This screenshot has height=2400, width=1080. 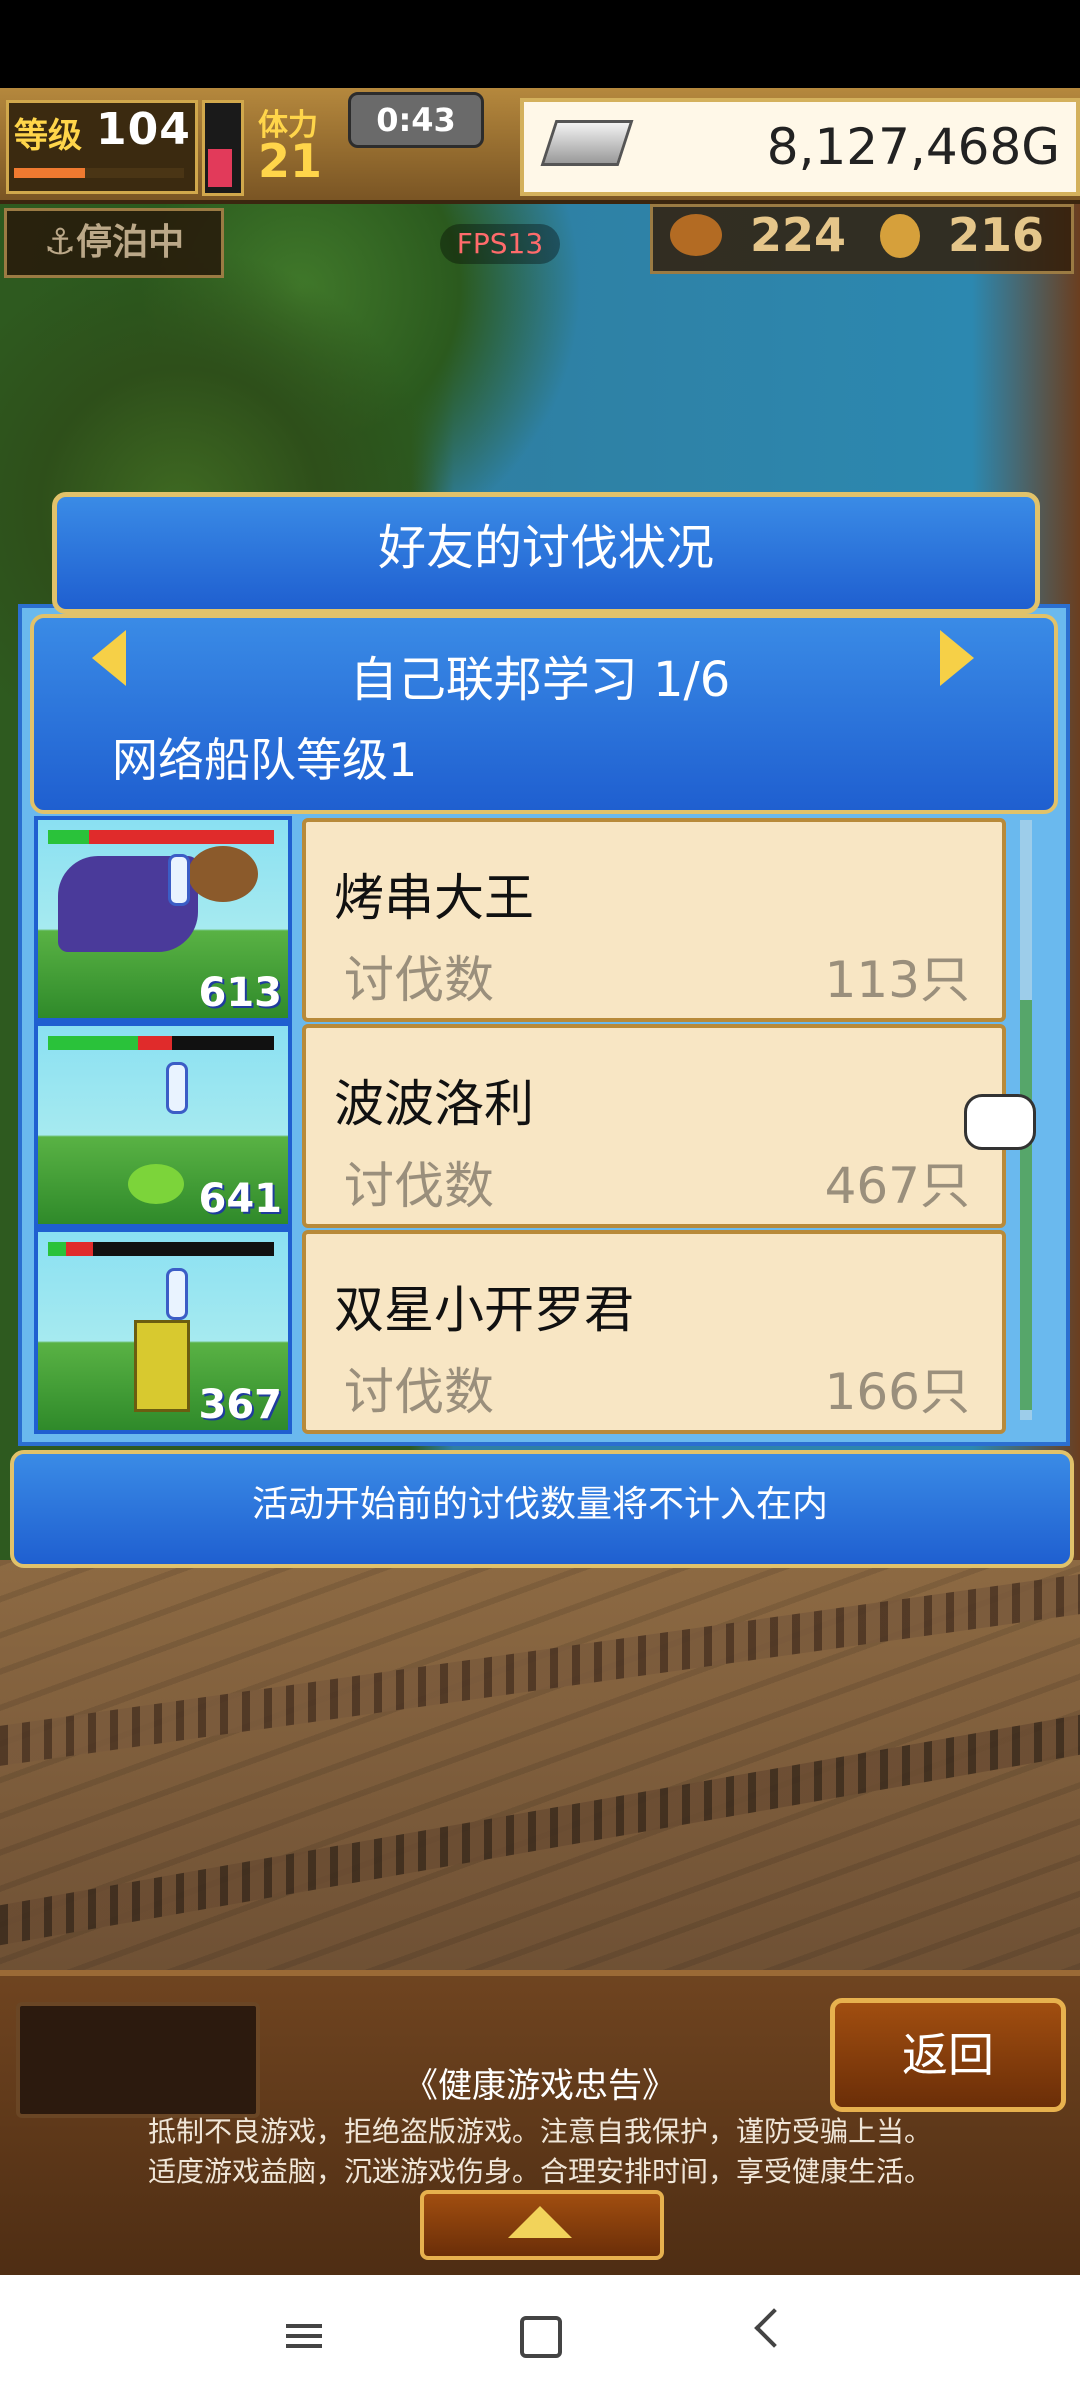 I want to click on anchor-status: ⚓停泊中, so click(x=114, y=243).